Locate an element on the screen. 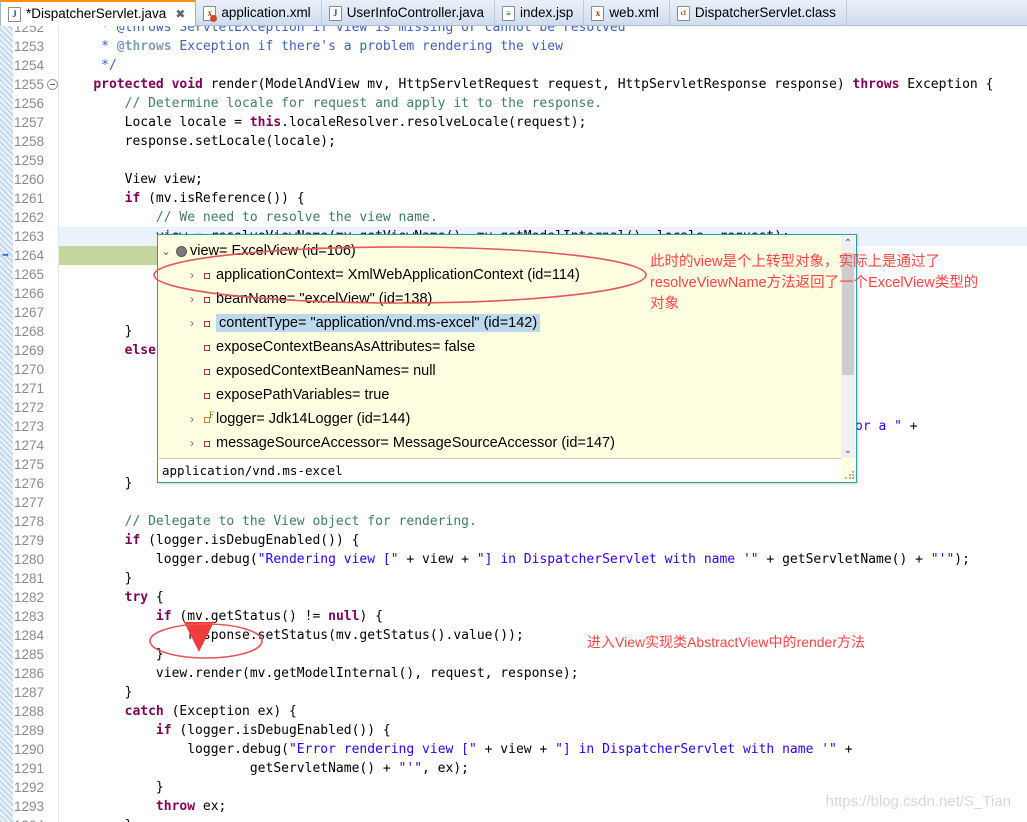 The height and width of the screenshot is (822, 1027). editor-tab-label: web.xml is located at coordinates (634, 13).